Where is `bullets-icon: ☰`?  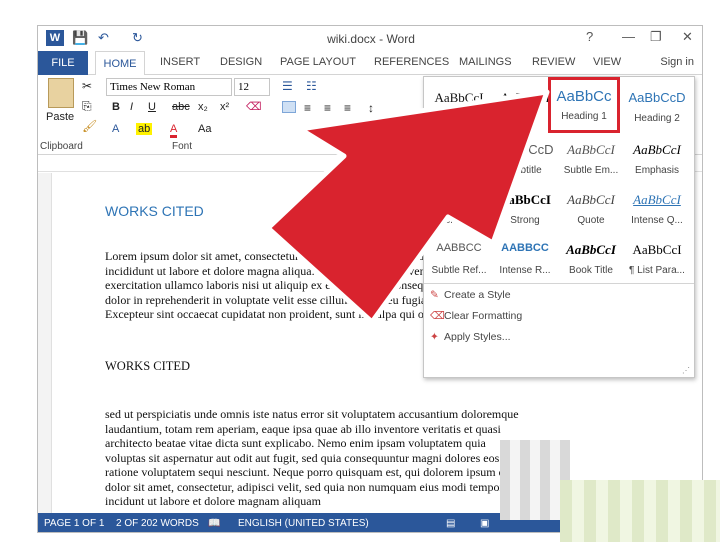
bullets-icon: ☰ is located at coordinates (287, 86).